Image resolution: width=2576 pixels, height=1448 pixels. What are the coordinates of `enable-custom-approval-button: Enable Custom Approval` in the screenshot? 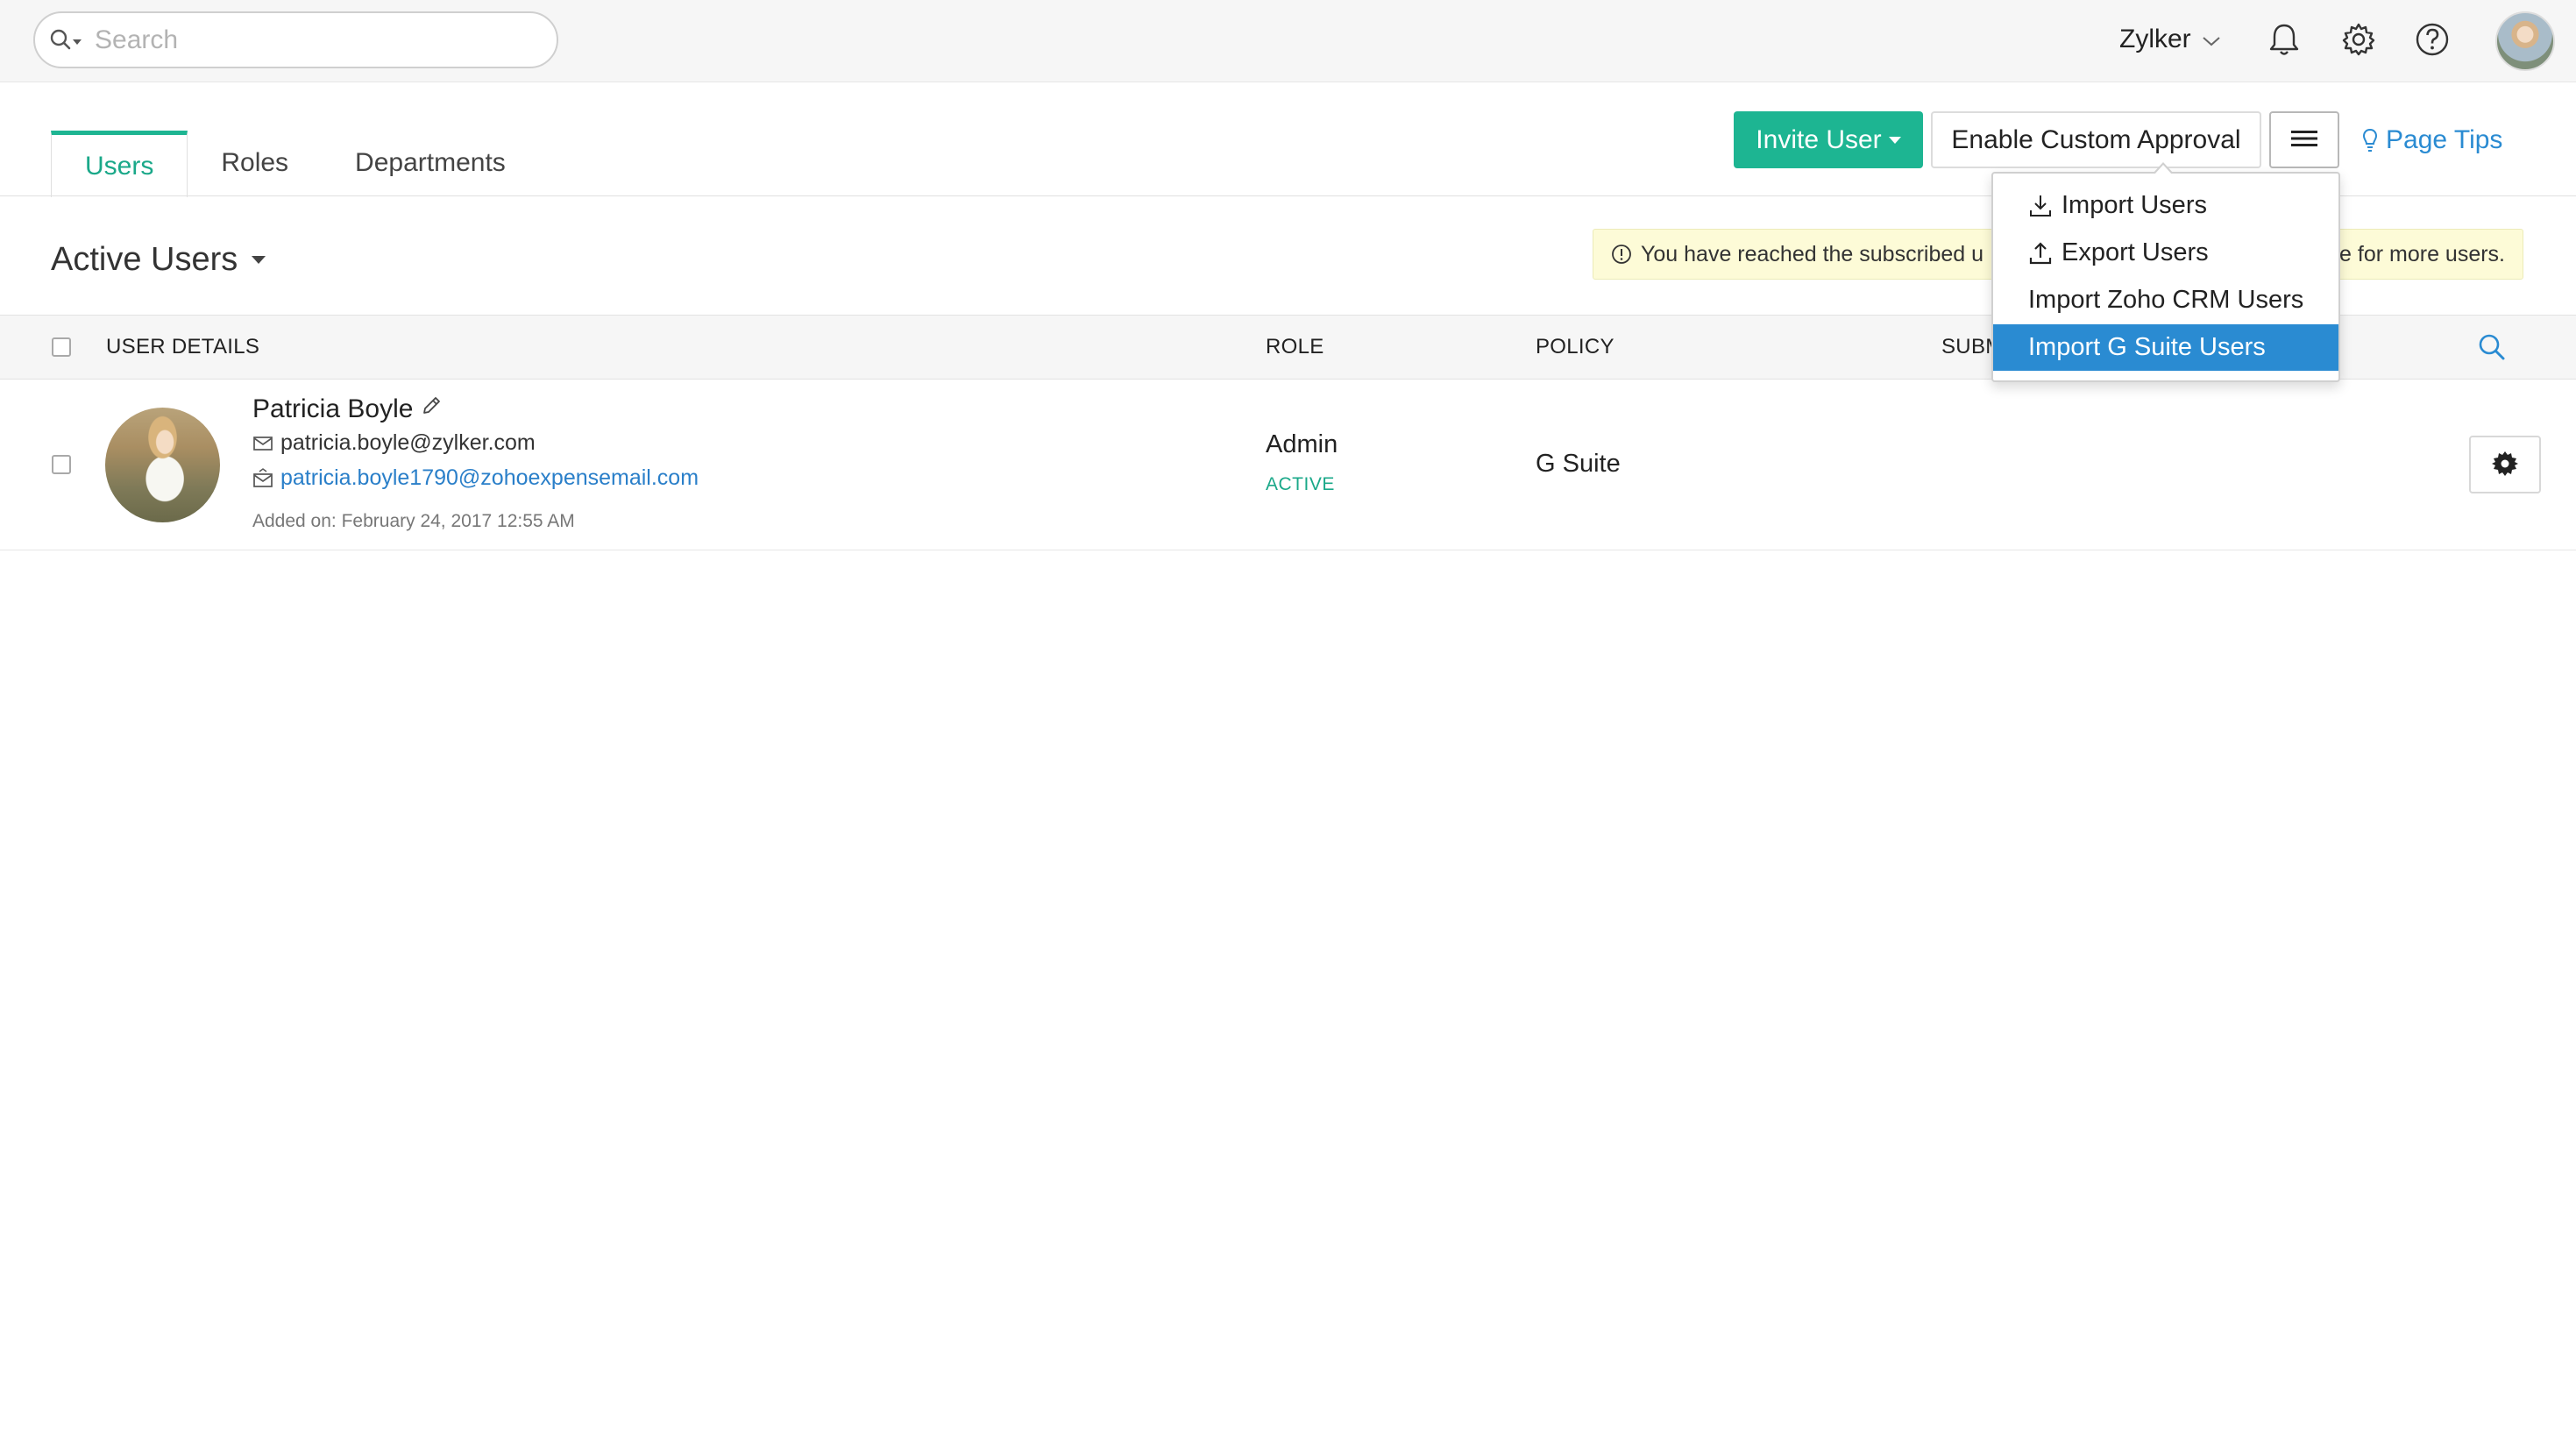 It's located at (2096, 139).